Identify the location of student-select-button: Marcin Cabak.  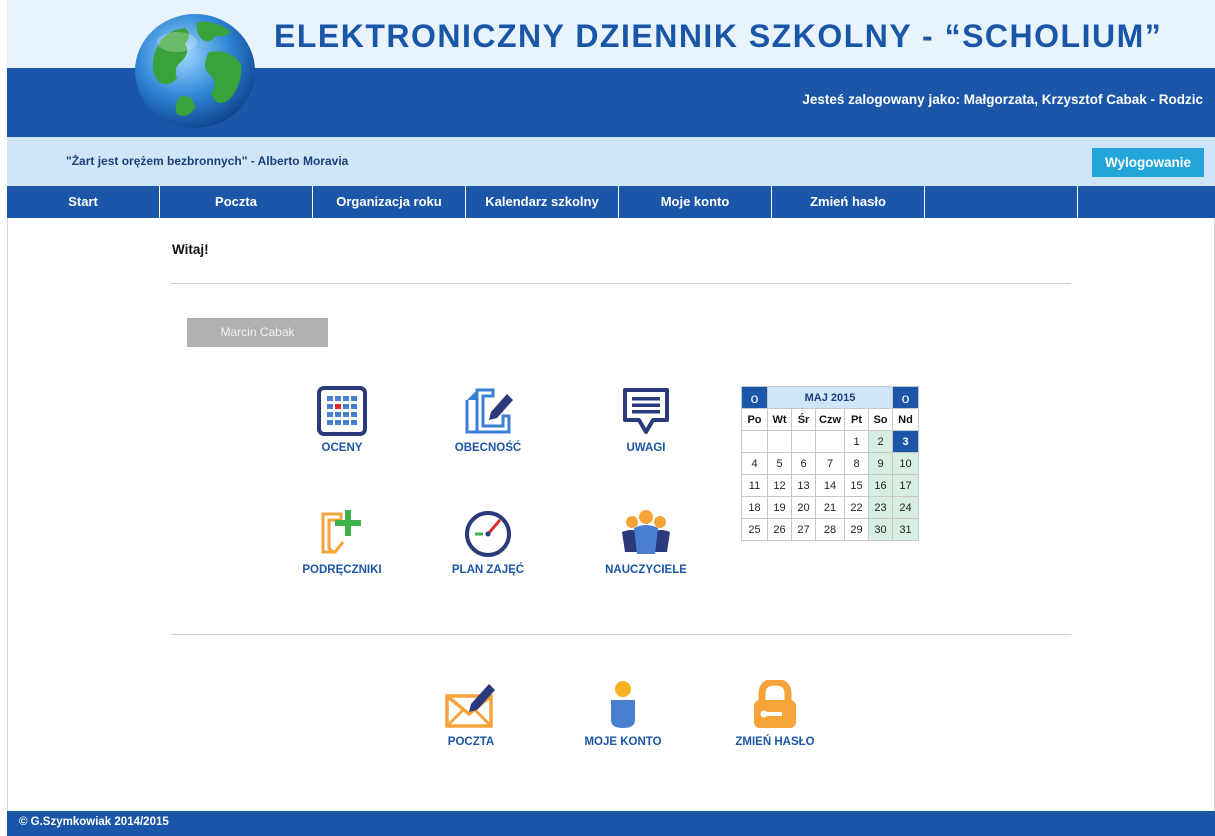
(257, 332).